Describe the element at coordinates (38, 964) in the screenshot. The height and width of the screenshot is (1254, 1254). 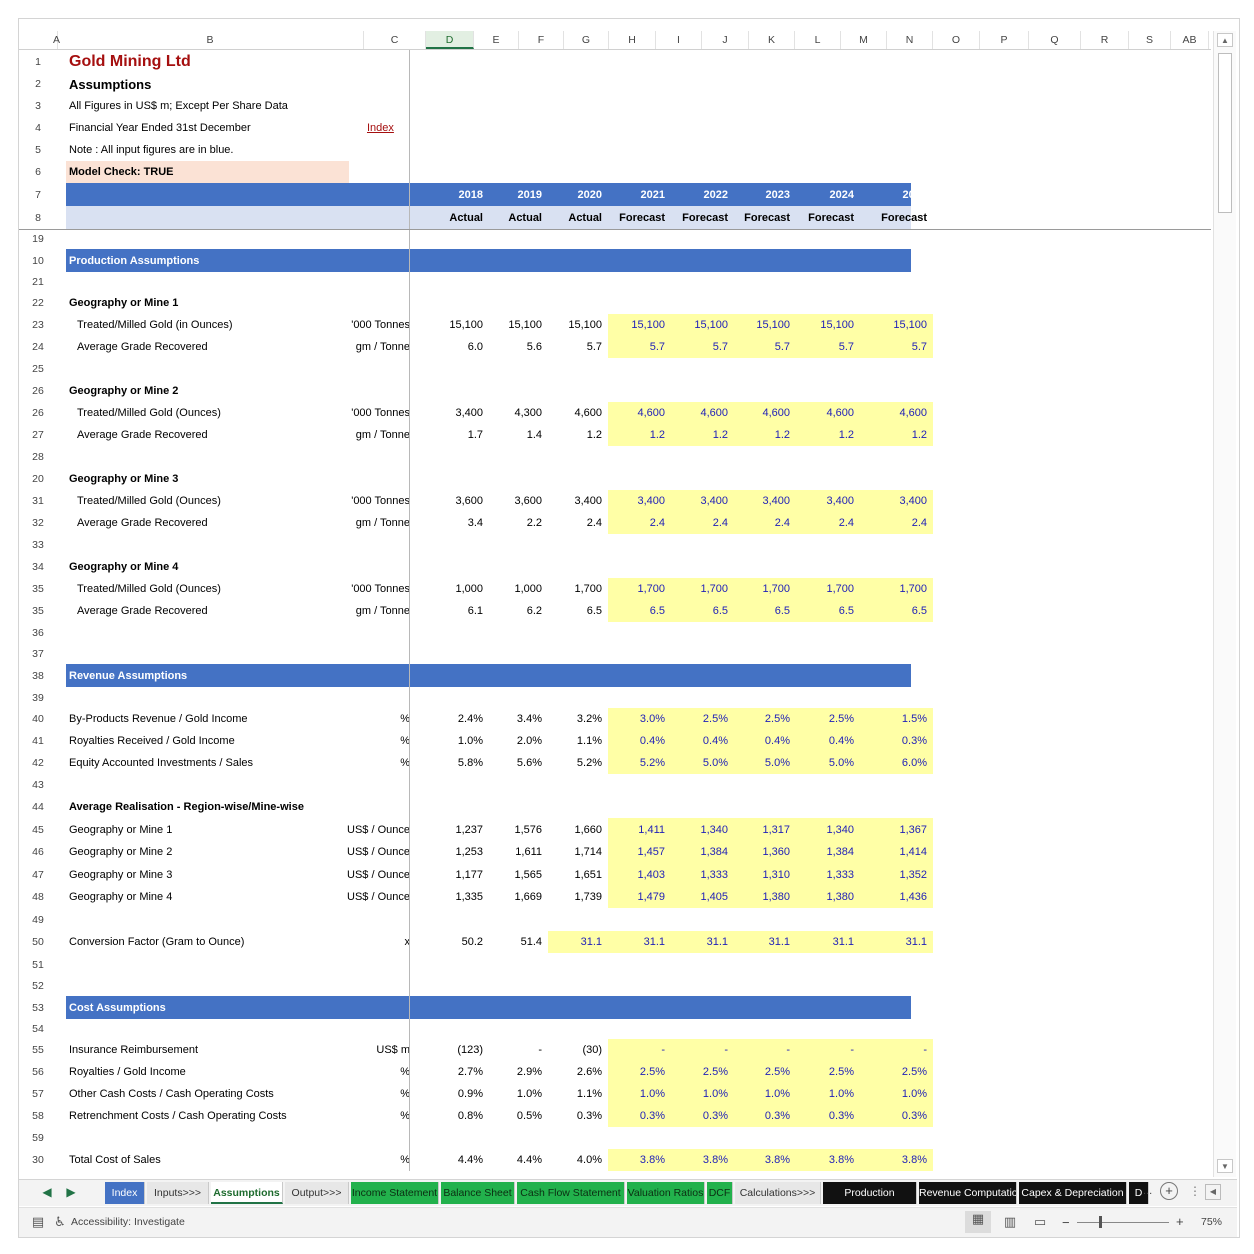
I see `row-header: 51` at that location.